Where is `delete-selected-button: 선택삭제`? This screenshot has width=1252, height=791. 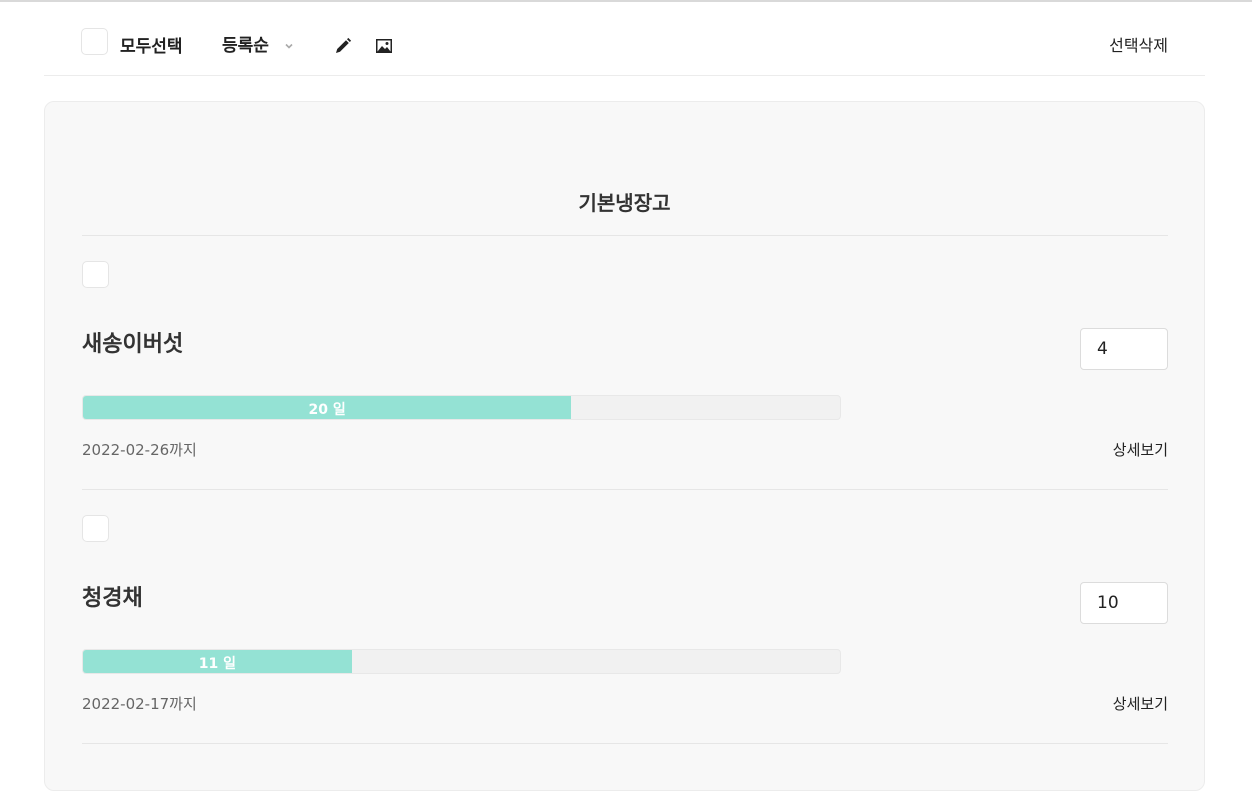 delete-selected-button: 선택삭제 is located at coordinates (1138, 44).